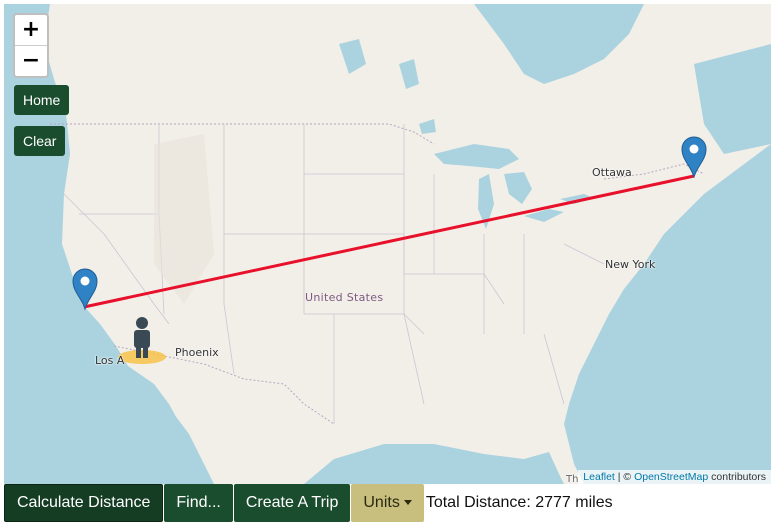 The image size is (774, 524). What do you see at coordinates (292, 503) in the screenshot?
I see `create-trip-button: Create A Trip` at bounding box center [292, 503].